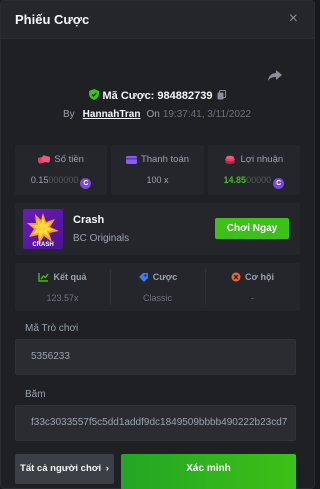 The height and width of the screenshot is (489, 320). Describe the element at coordinates (107, 468) in the screenshot. I see `chevron-right-icon: ›` at that location.